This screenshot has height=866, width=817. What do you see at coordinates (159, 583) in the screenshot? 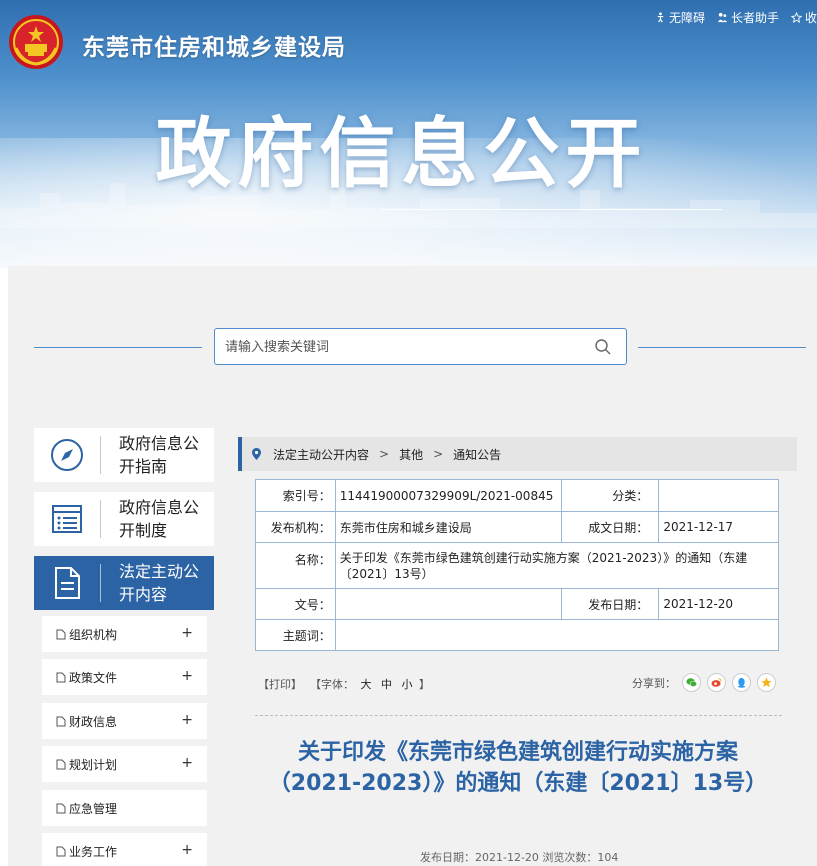
I see `sidebar-card-label: 法定主动公开内容` at bounding box center [159, 583].